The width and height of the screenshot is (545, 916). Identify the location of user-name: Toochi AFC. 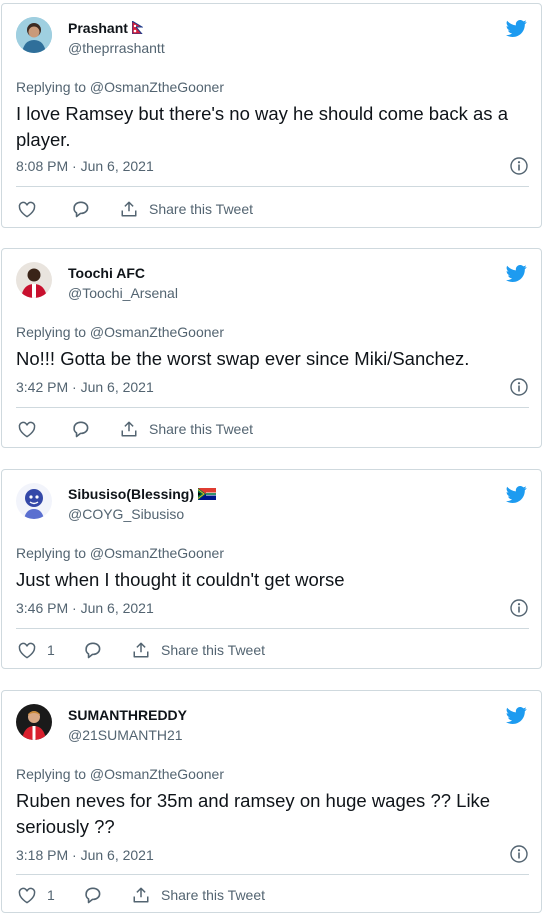
(106, 273).